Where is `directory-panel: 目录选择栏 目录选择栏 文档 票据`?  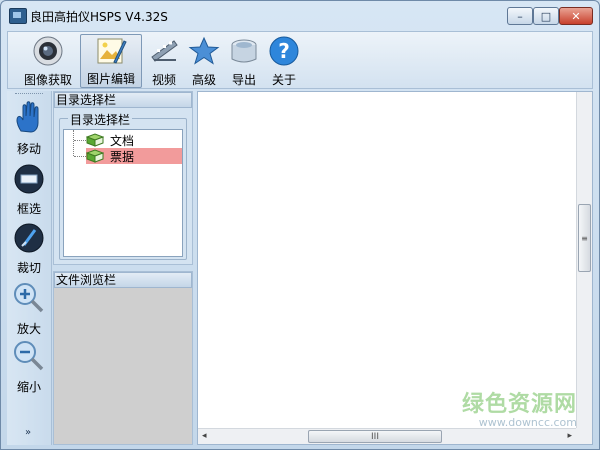
directory-panel: 目录选择栏 目录选择栏 文档 票据 is located at coordinates (123, 178).